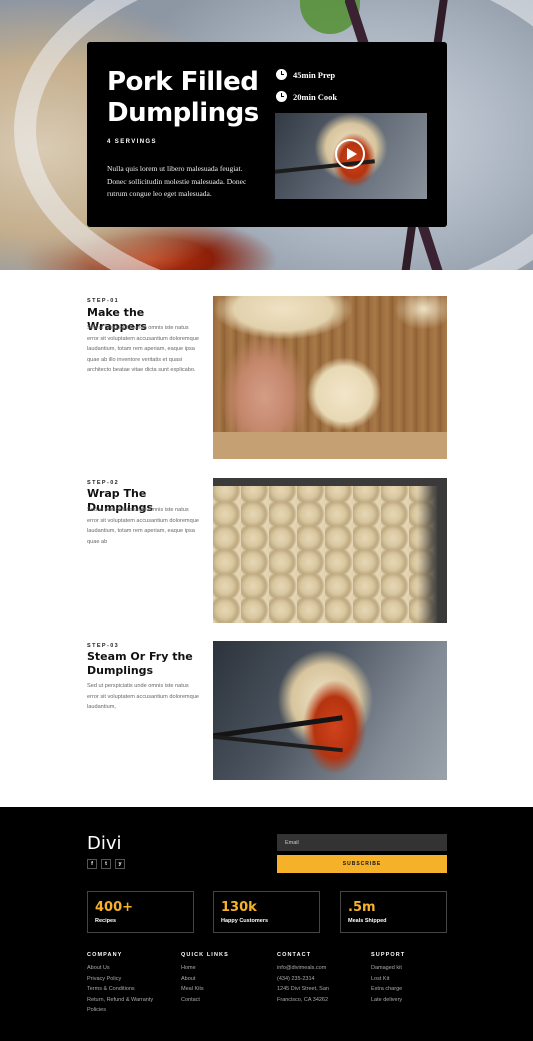 The height and width of the screenshot is (1041, 533). Describe the element at coordinates (245, 921) in the screenshot. I see `stat-label: Happy Customers` at that location.